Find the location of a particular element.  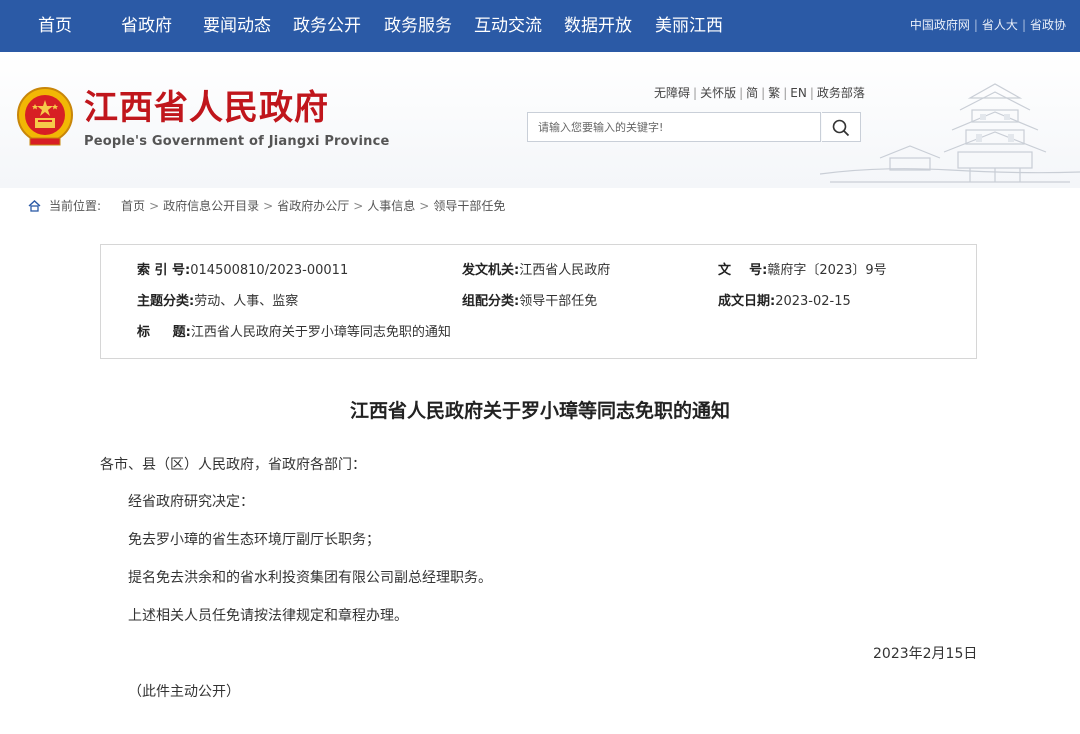

link-english: EN is located at coordinates (798, 93).